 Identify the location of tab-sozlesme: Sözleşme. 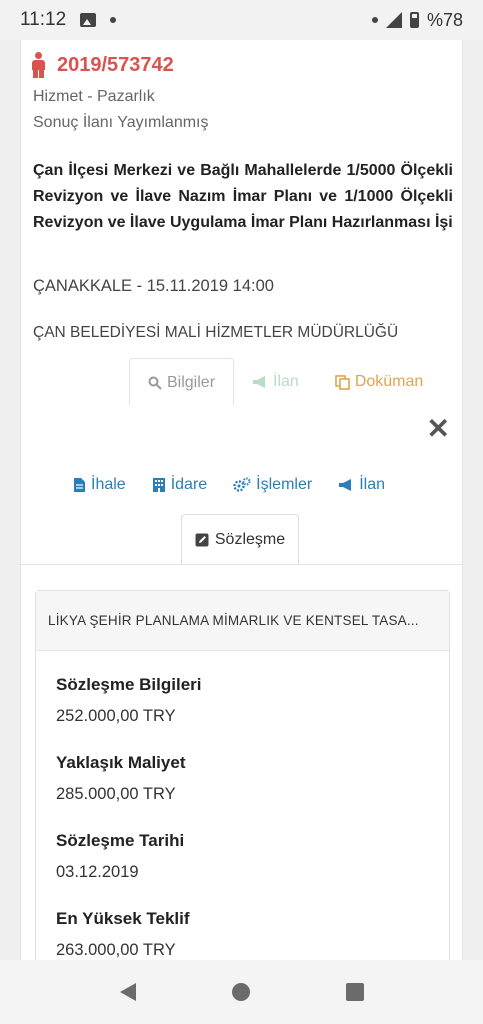
(240, 539).